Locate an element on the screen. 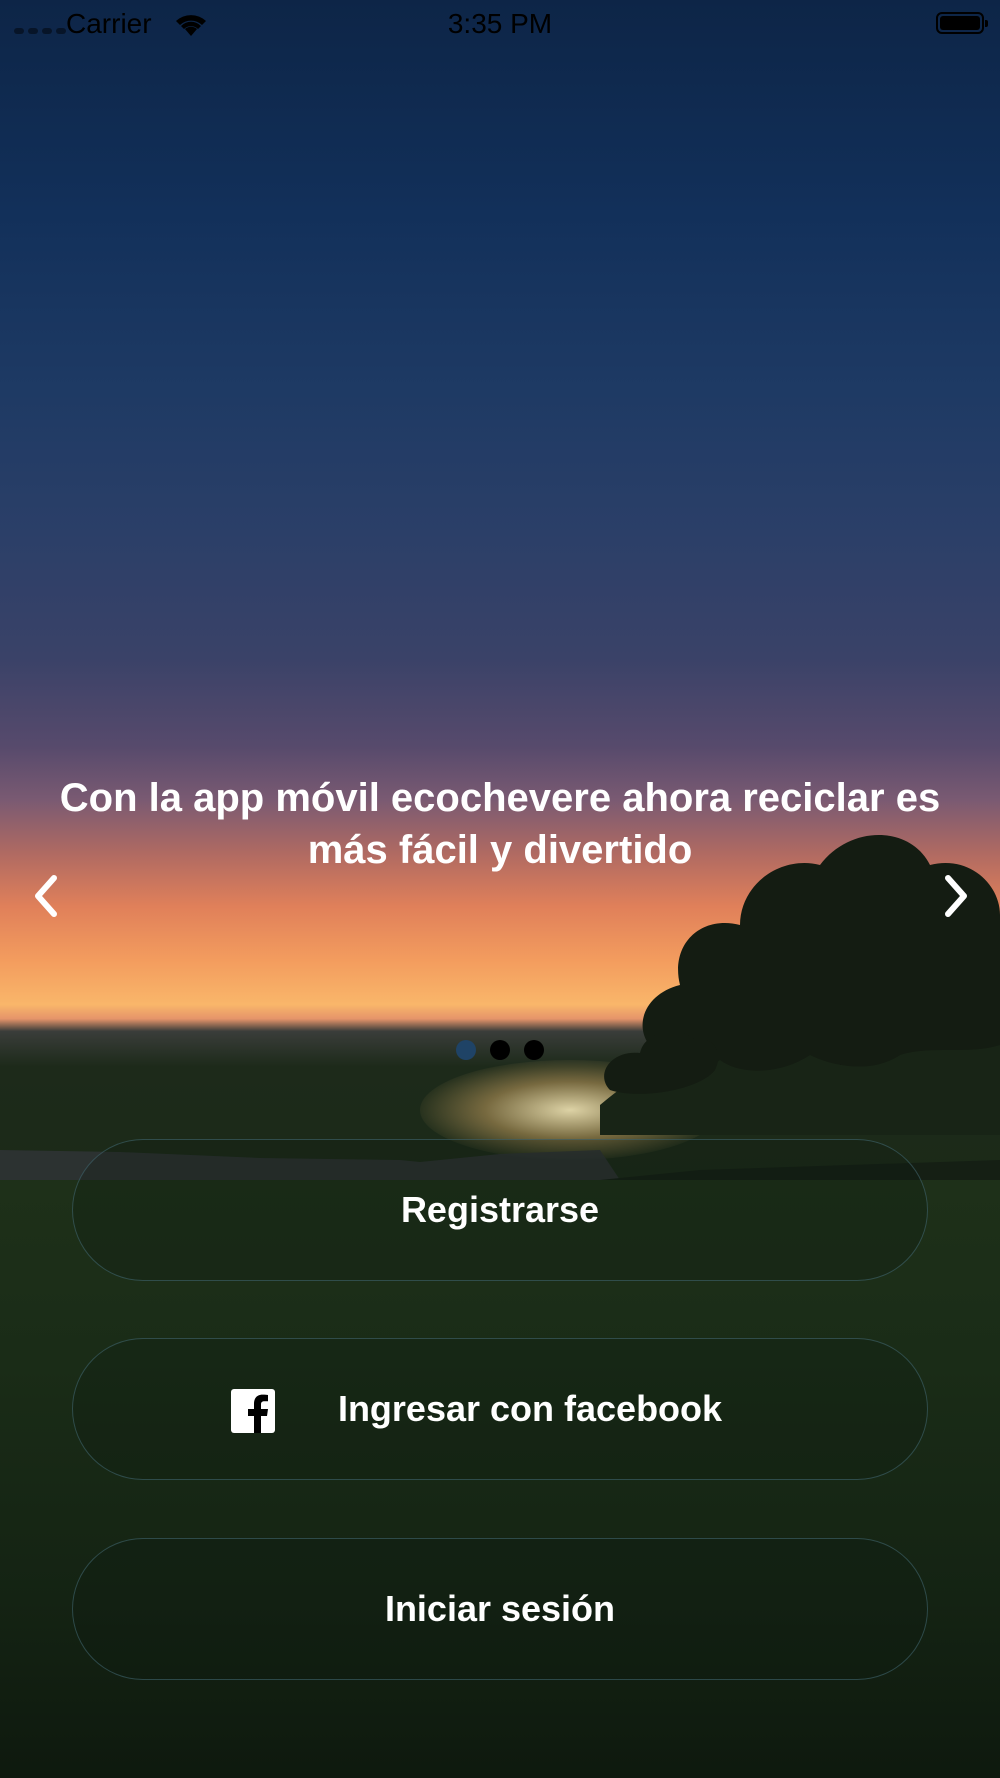 Image resolution: width=1000 pixels, height=1778 pixels. facebook-login-button: Ingresar con facebook is located at coordinates (500, 1409).